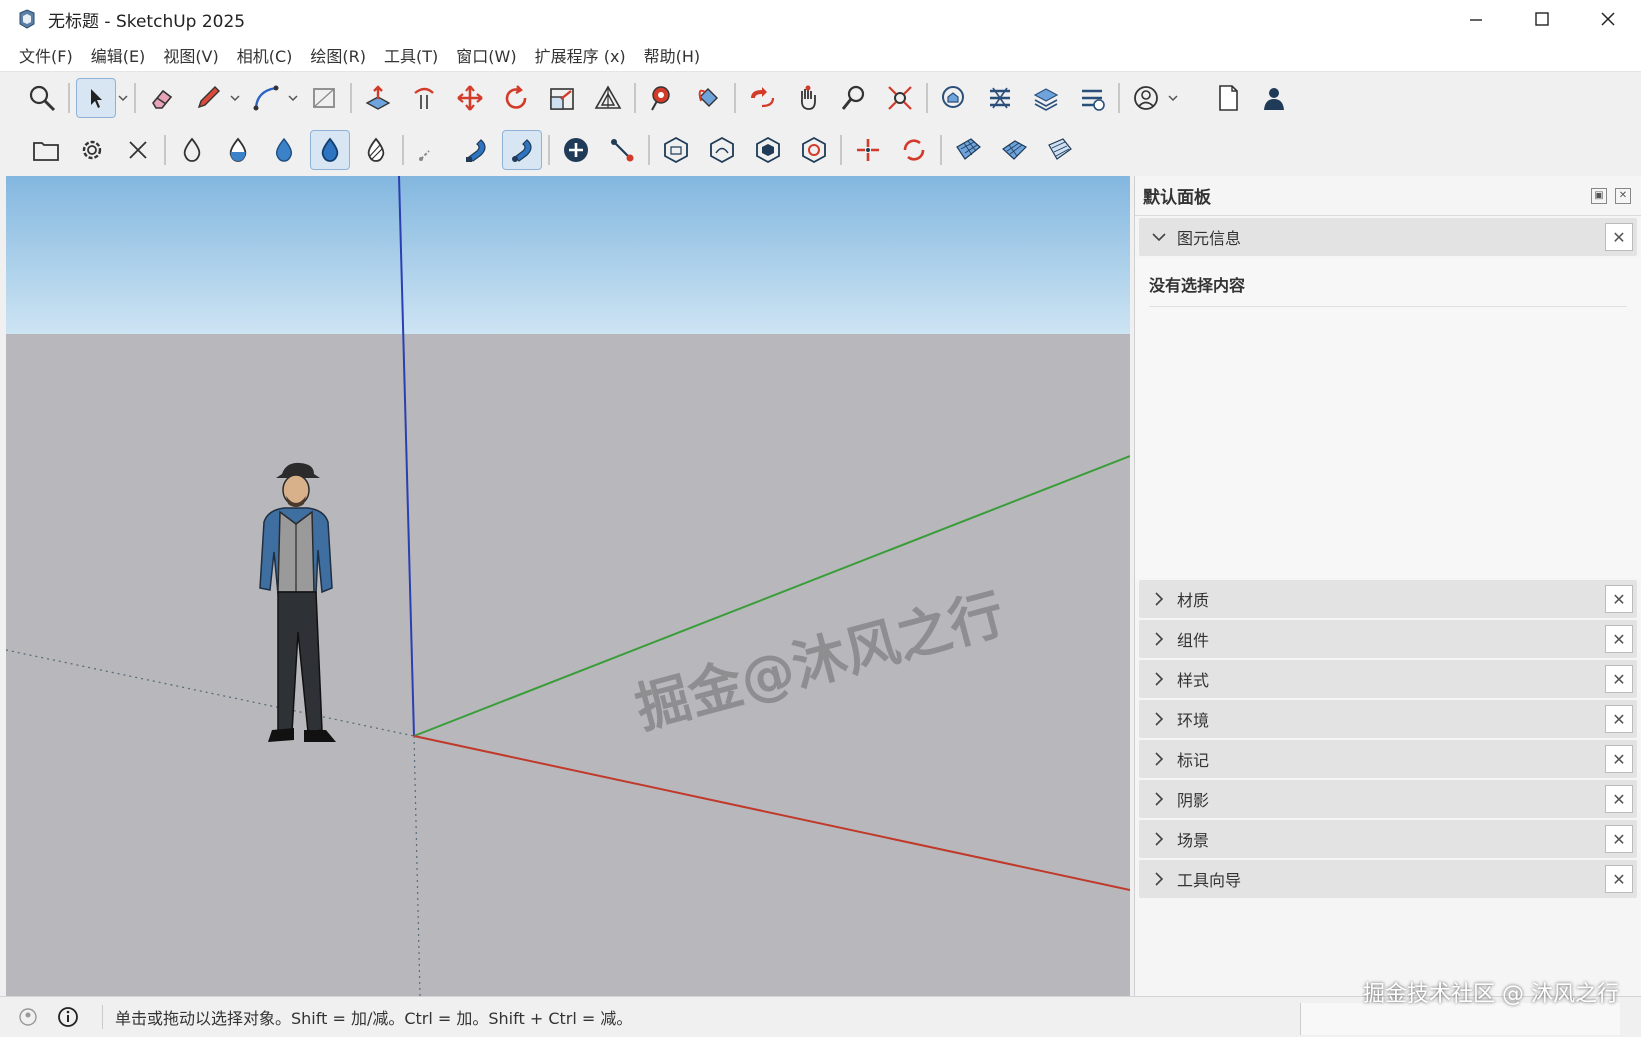 Image resolution: width=1641 pixels, height=1037 pixels. I want to click on menu-help: 帮助(H), so click(672, 55).